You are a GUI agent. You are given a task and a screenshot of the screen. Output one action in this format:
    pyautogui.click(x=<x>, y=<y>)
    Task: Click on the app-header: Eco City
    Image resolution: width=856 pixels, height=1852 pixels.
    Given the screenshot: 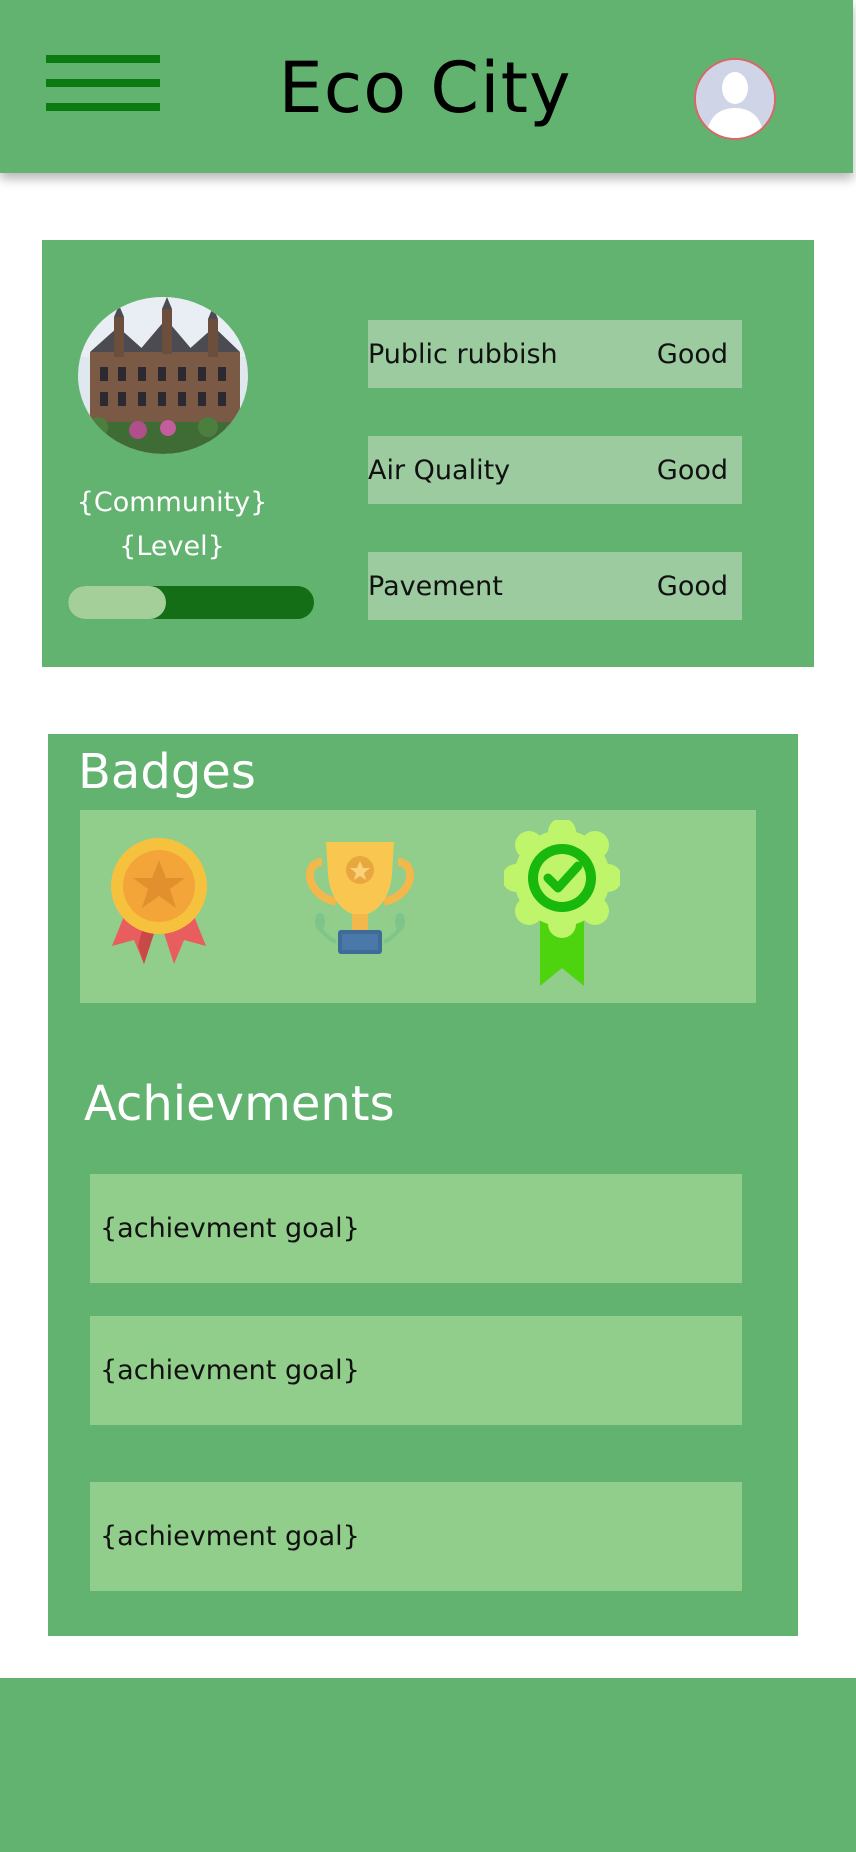 What is the action you would take?
    pyautogui.click(x=426, y=86)
    